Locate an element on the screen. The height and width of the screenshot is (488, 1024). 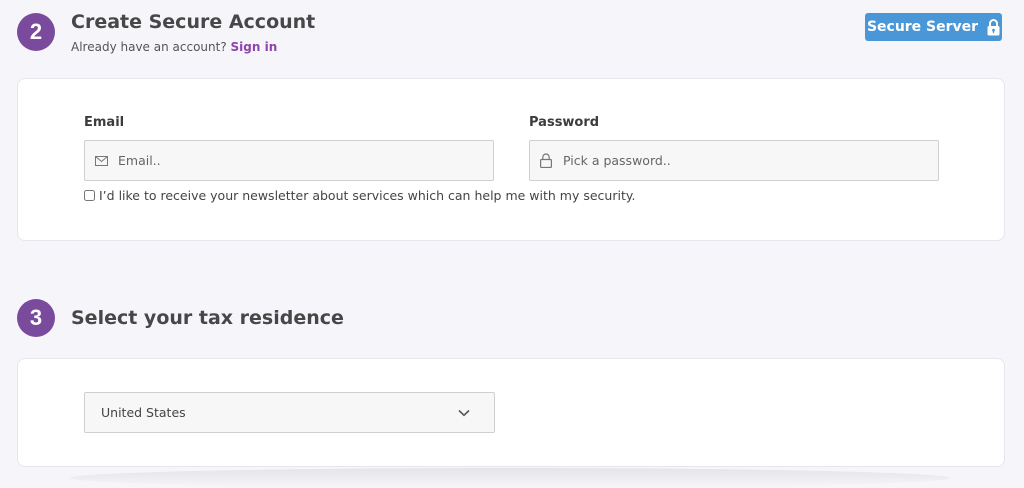
bottom-shadow is located at coordinates (510, 478).